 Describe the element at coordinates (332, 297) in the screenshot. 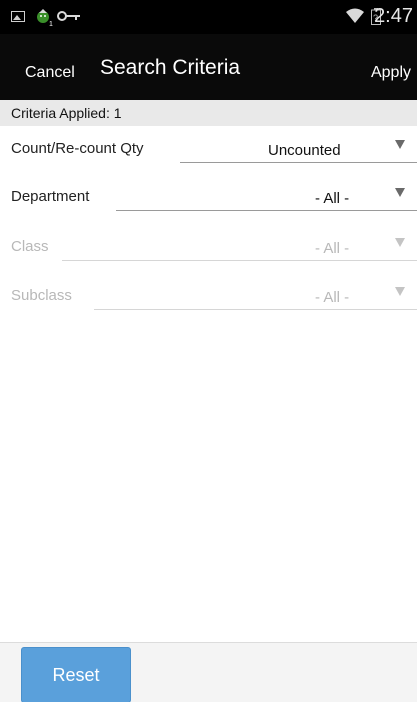

I see `subclass-value: - All -` at that location.